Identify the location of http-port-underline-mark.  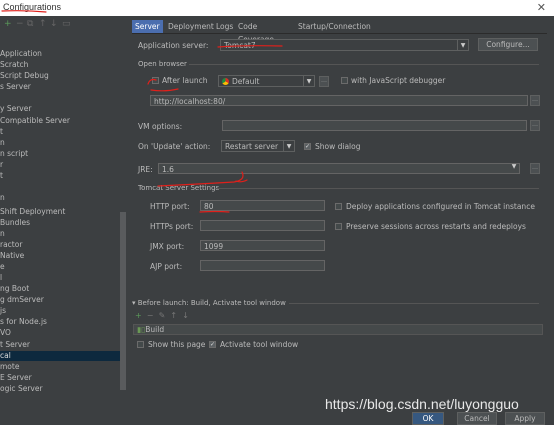
(214, 211).